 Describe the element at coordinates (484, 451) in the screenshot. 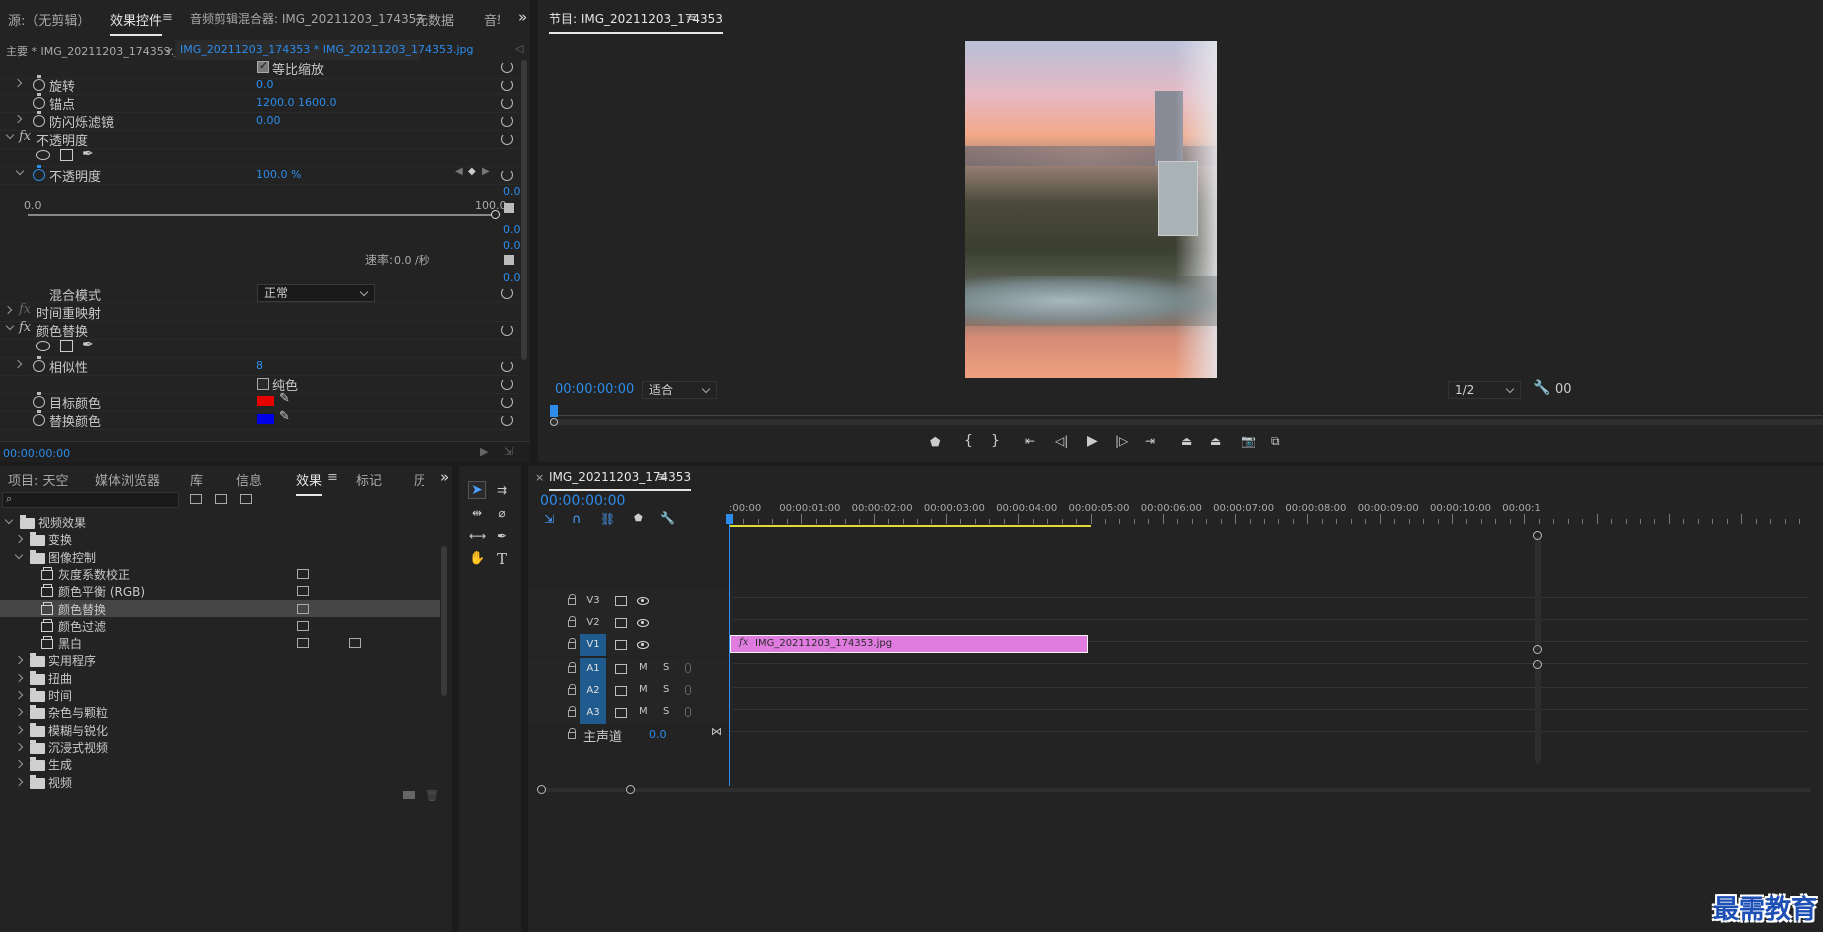

I see `play-audio-icon: ▶` at that location.